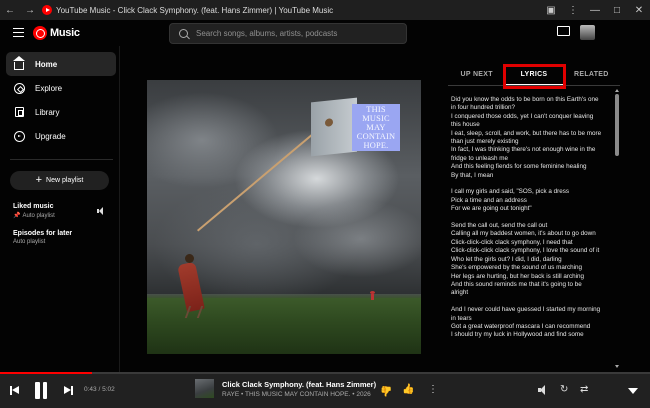  Describe the element at coordinates (267, 33) in the screenshot. I see `search-placeholder: Search songs, albums, artists, podcasts` at that location.